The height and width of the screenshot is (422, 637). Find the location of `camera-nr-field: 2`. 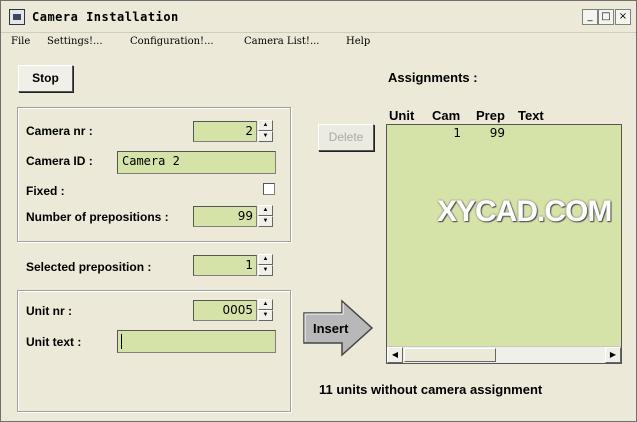

camera-nr-field: 2 is located at coordinates (225, 131).